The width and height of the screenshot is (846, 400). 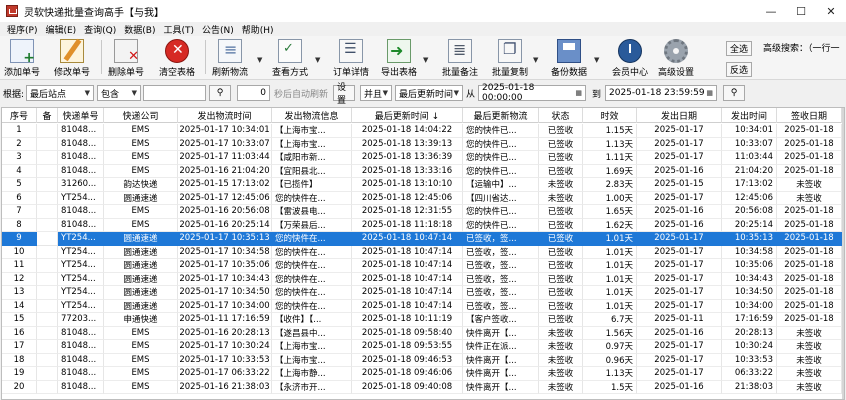 What do you see at coordinates (734, 93) in the screenshot?
I see `date-search-button: ⚲` at bounding box center [734, 93].